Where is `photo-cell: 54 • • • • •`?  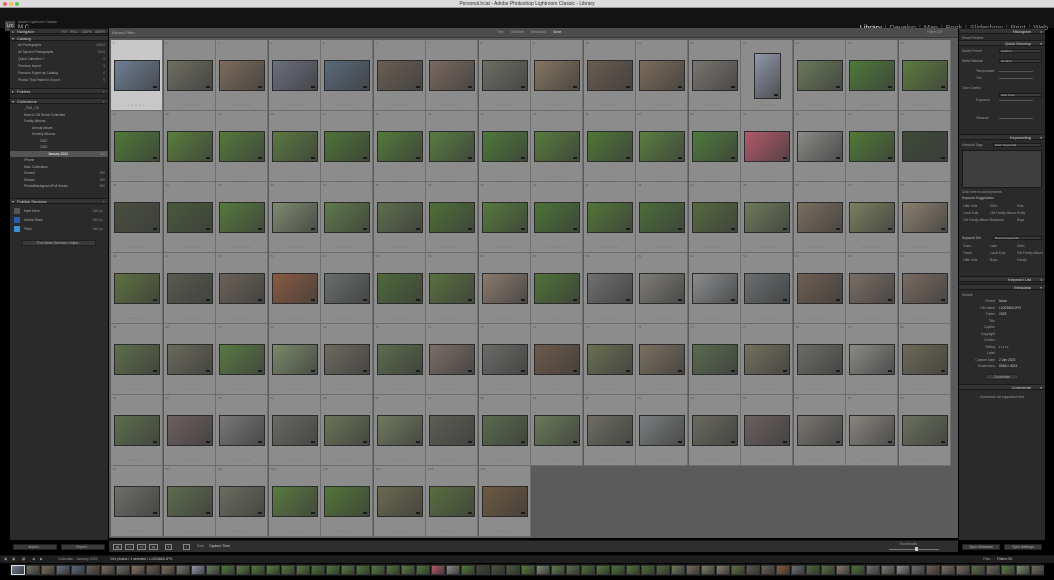
photo-cell: 54 • • • • • is located at coordinates (399, 288).